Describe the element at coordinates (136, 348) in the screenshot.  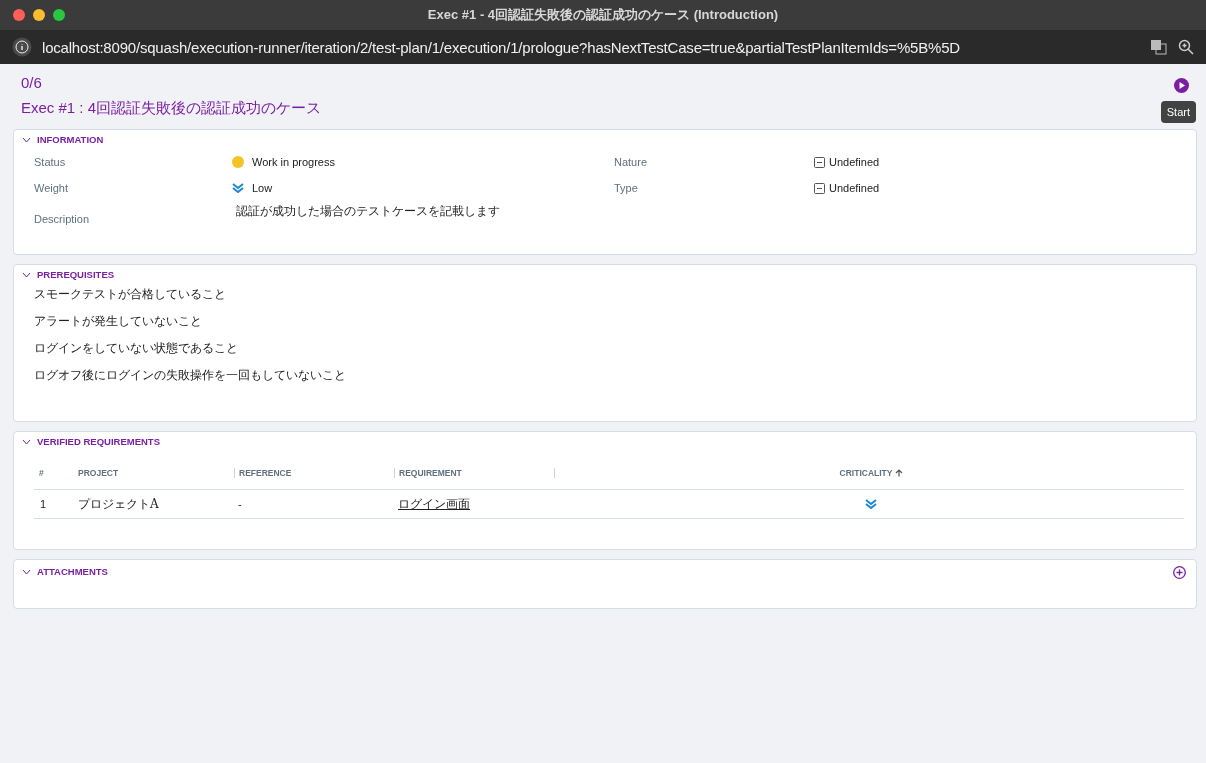
I see `prerequisite-text: ログインをしていない状態であること` at that location.